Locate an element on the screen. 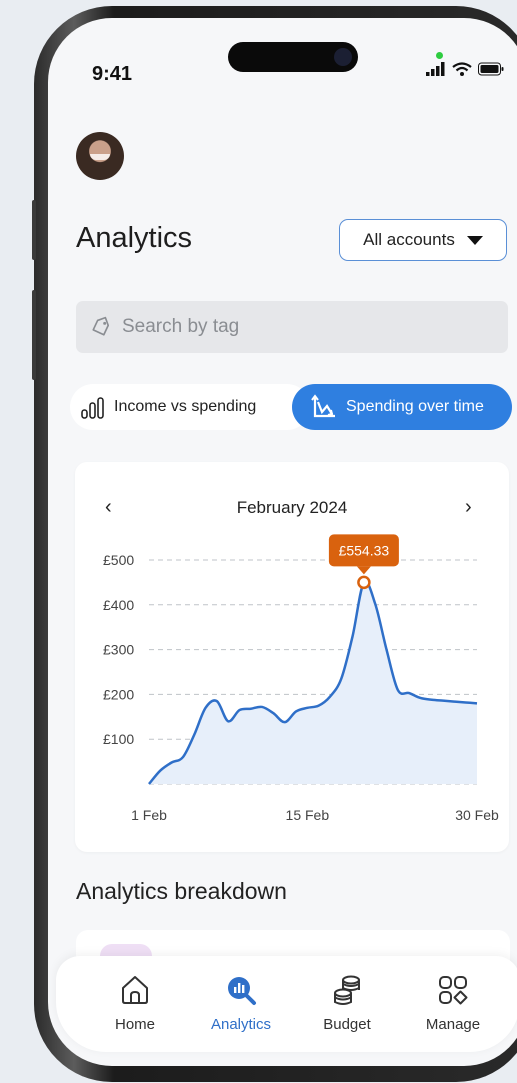 The image size is (517, 1083). analytics-icon is located at coordinates (242, 991).